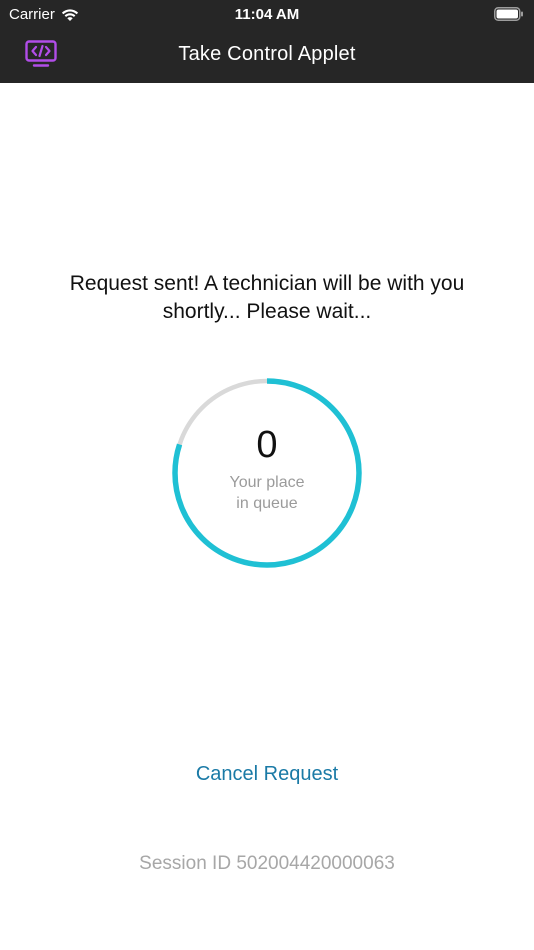 The image size is (534, 950). What do you see at coordinates (267, 503) in the screenshot?
I see `queue-label-line-2: in queue` at bounding box center [267, 503].